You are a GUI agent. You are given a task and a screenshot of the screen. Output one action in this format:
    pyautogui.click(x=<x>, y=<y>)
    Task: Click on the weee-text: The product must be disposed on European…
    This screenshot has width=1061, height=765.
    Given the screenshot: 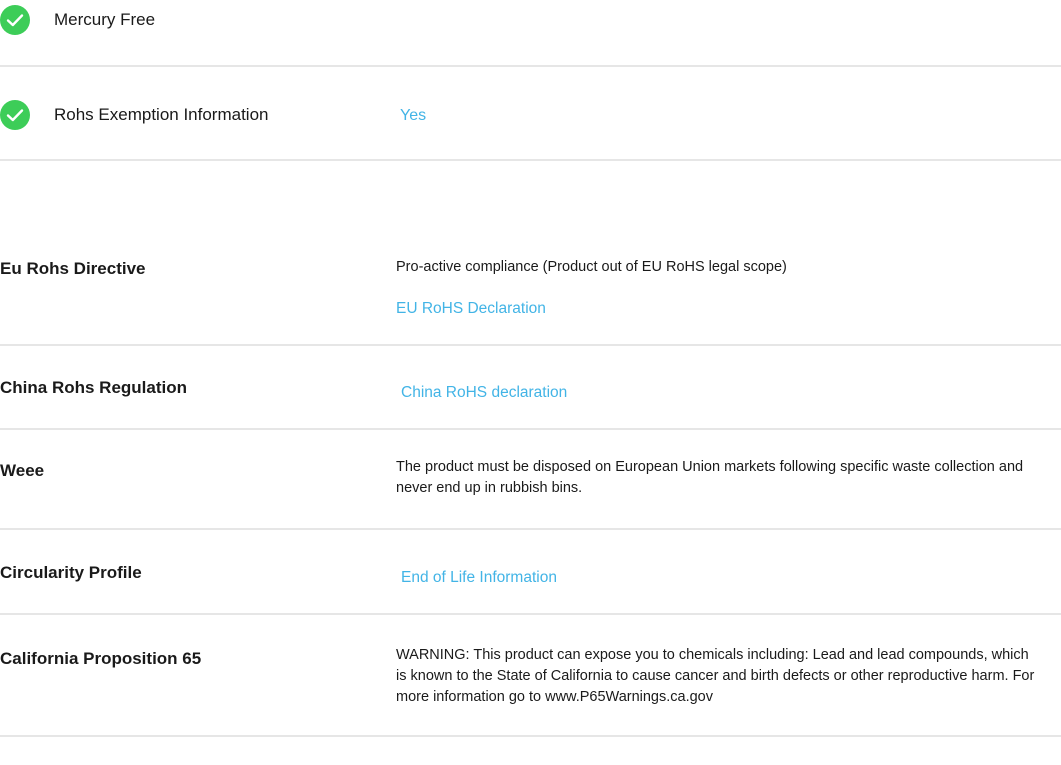 What is the action you would take?
    pyautogui.click(x=710, y=477)
    